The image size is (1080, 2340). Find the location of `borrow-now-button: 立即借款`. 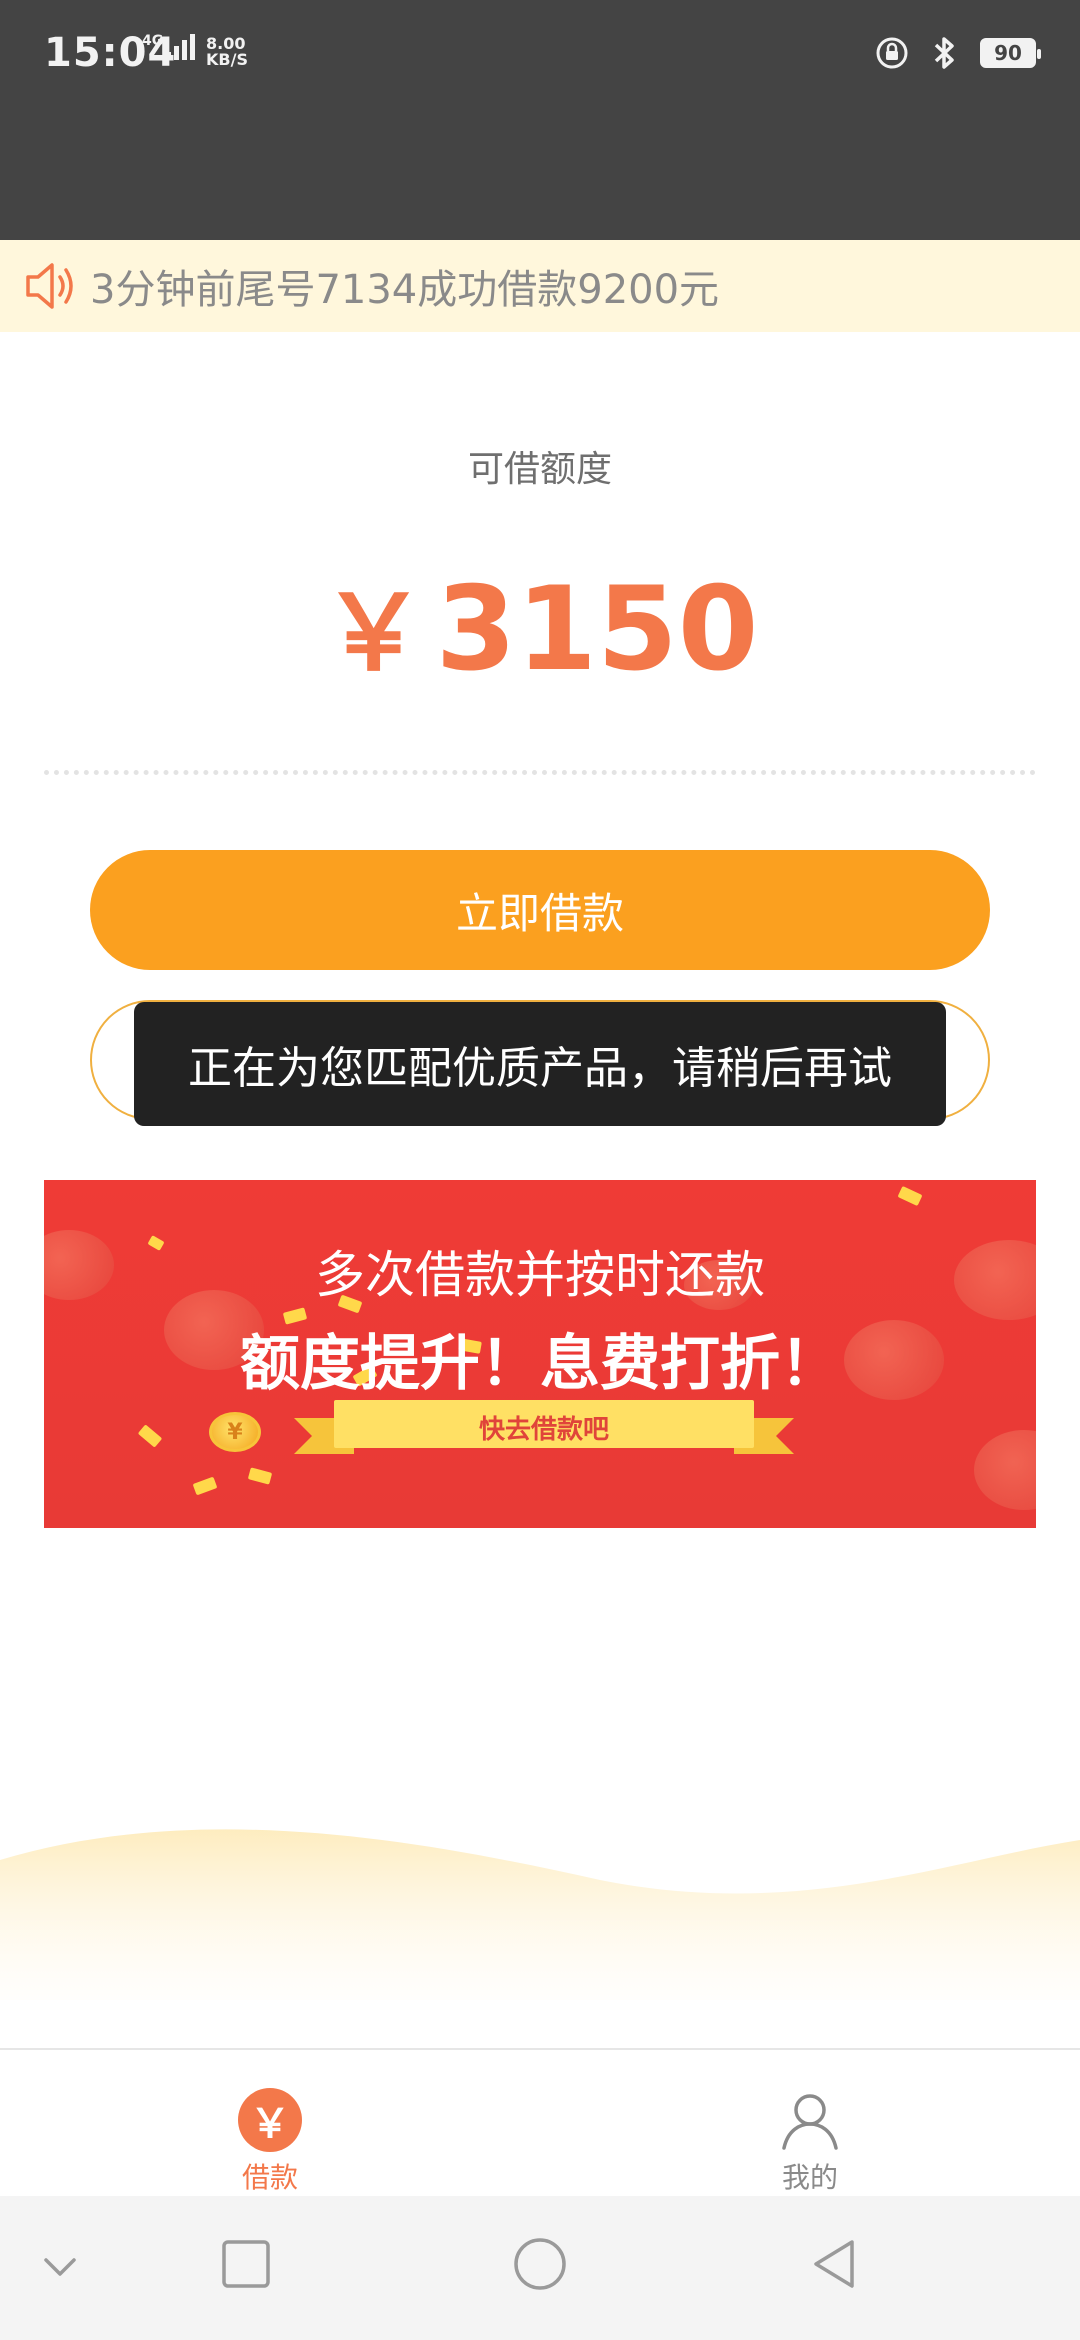

borrow-now-button: 立即借款 is located at coordinates (540, 910).